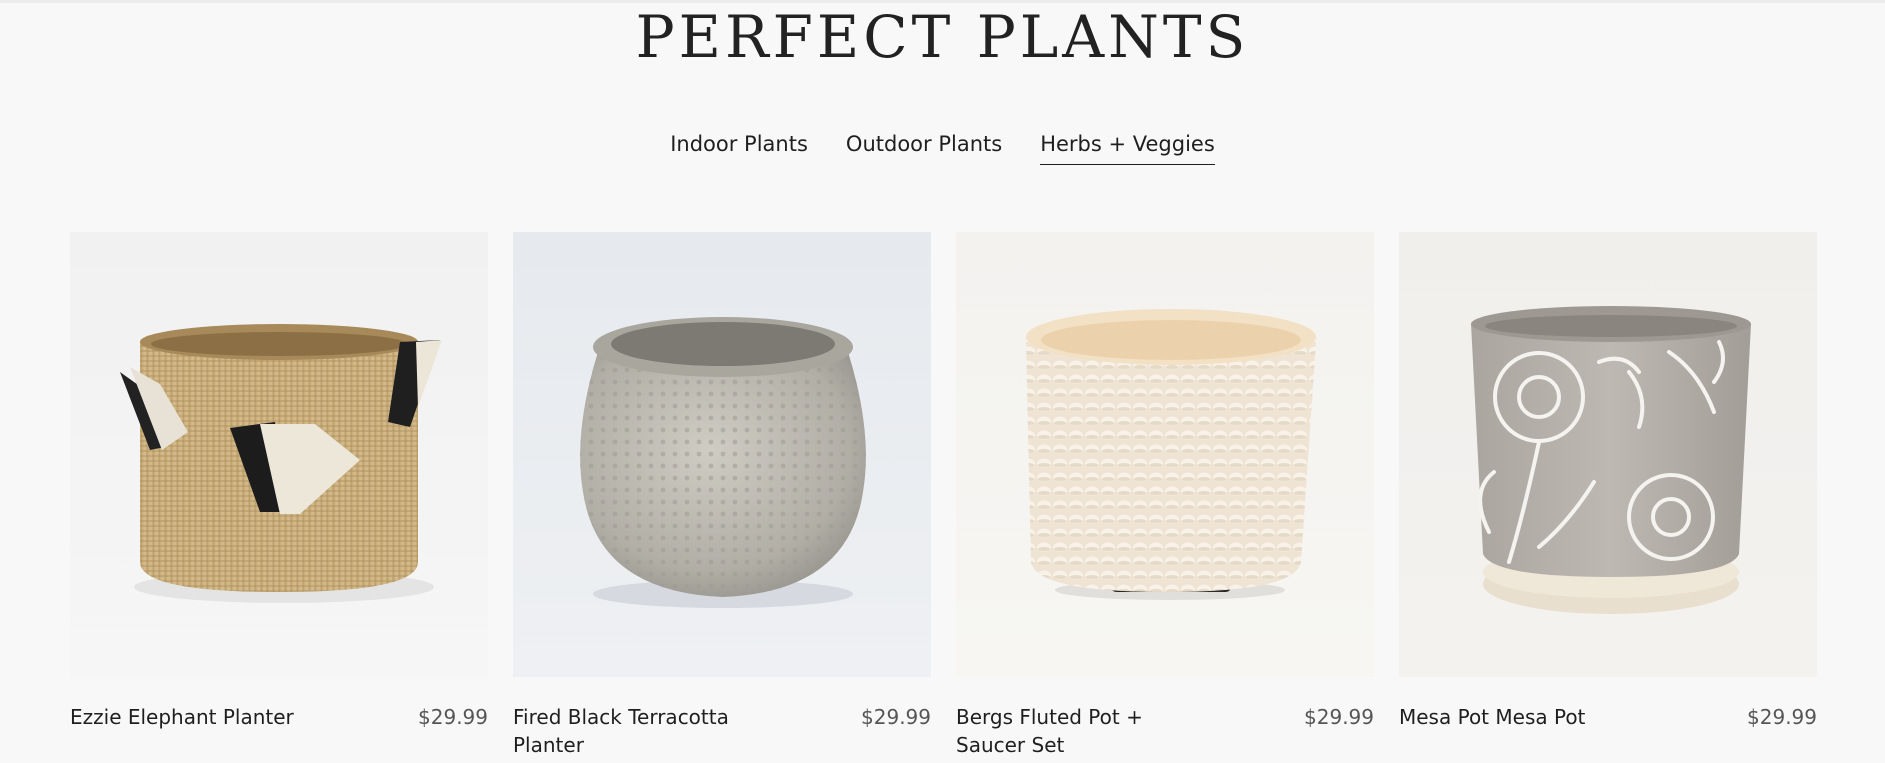 This screenshot has width=1885, height=763. I want to click on page-title: PERFECT PLANTS, so click(942, 37).